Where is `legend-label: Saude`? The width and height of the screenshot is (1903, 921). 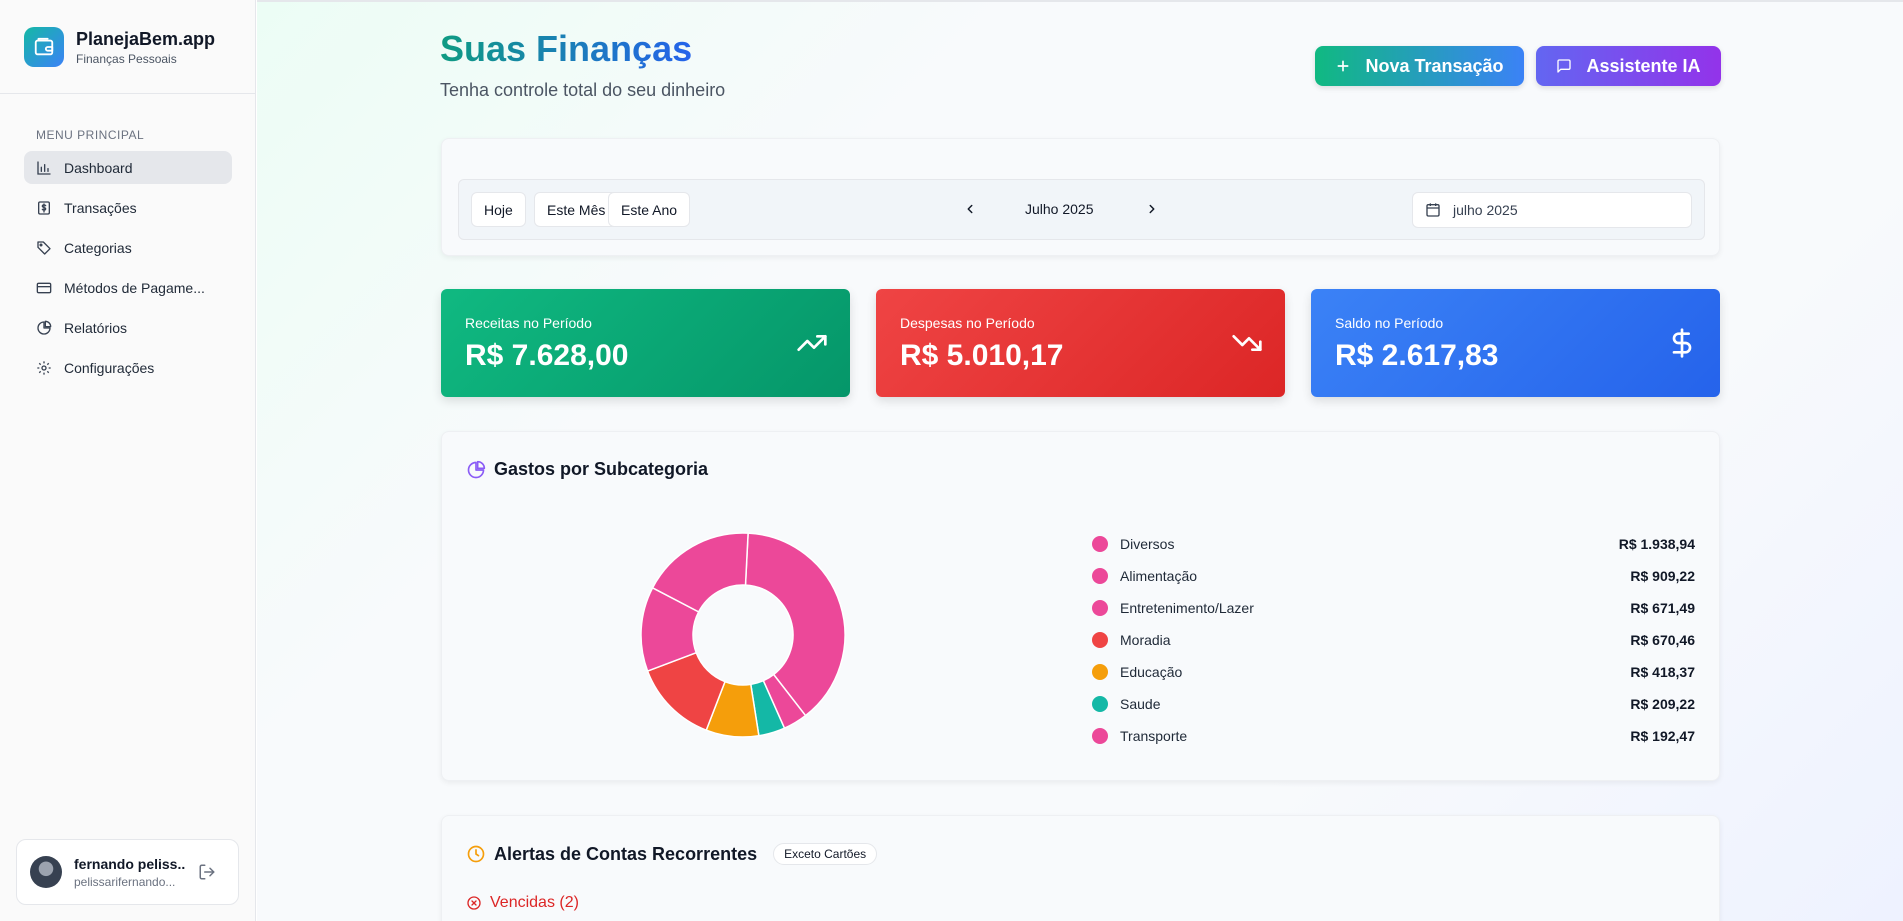
legend-label: Saude is located at coordinates (1140, 704).